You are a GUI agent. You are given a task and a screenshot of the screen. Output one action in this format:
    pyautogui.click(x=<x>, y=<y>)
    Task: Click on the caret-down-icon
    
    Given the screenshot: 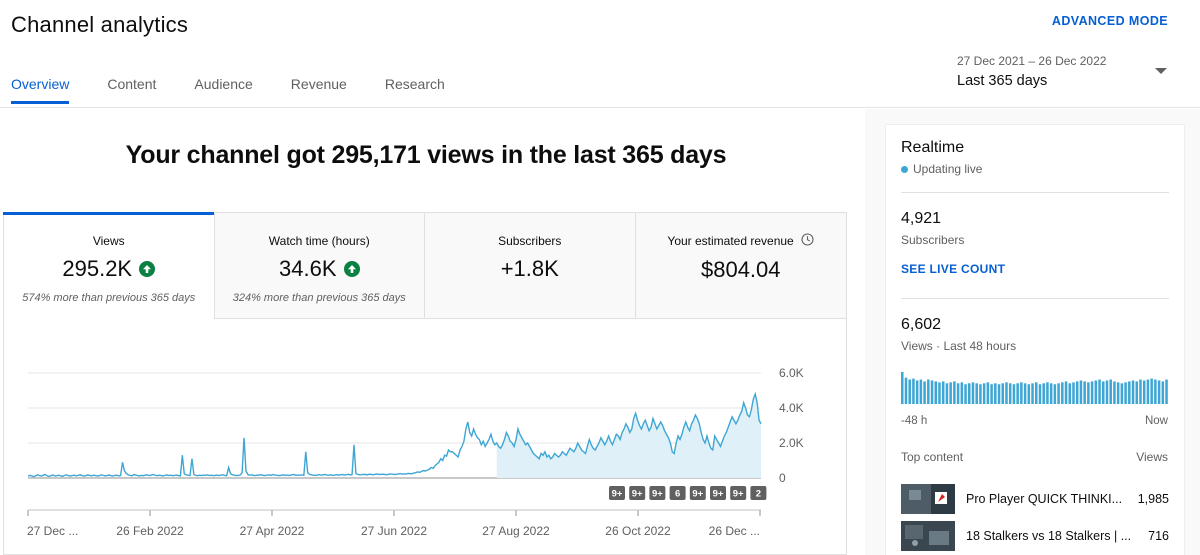 What is the action you would take?
    pyautogui.click(x=1161, y=71)
    